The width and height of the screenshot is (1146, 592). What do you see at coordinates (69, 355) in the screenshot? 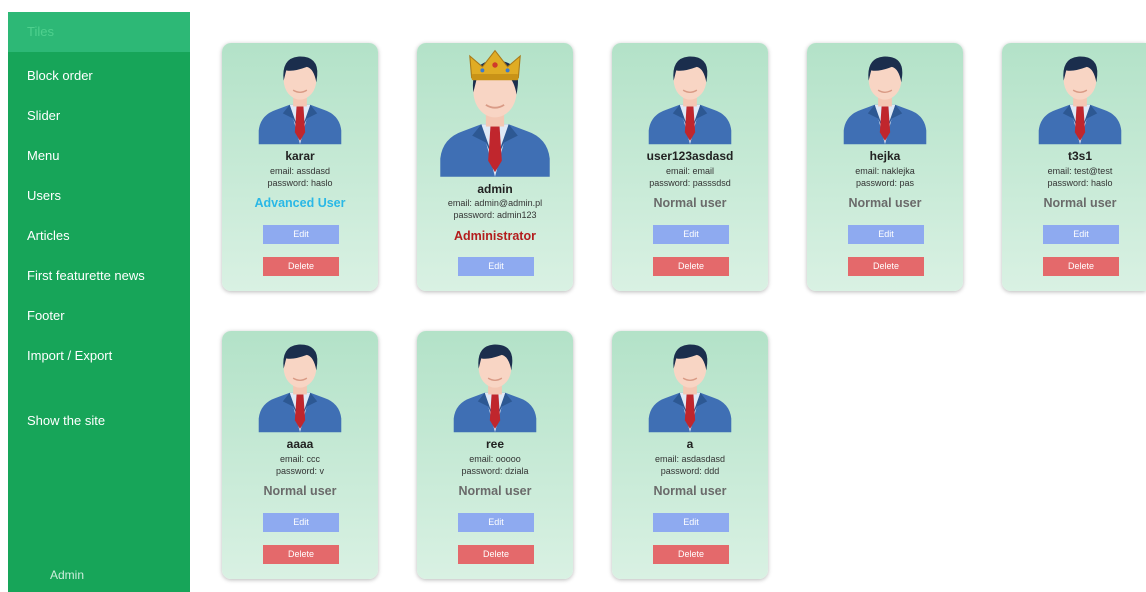
I see `sidebar-item-import-export: Import / Export` at bounding box center [69, 355].